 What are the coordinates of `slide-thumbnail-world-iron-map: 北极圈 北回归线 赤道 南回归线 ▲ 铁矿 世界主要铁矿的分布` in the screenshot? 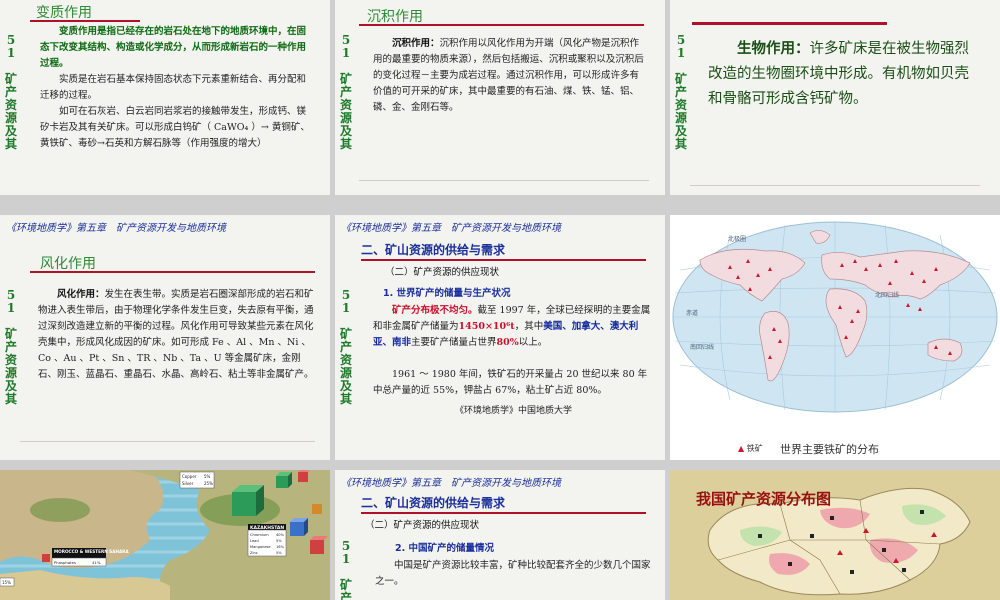 It's located at (835, 337).